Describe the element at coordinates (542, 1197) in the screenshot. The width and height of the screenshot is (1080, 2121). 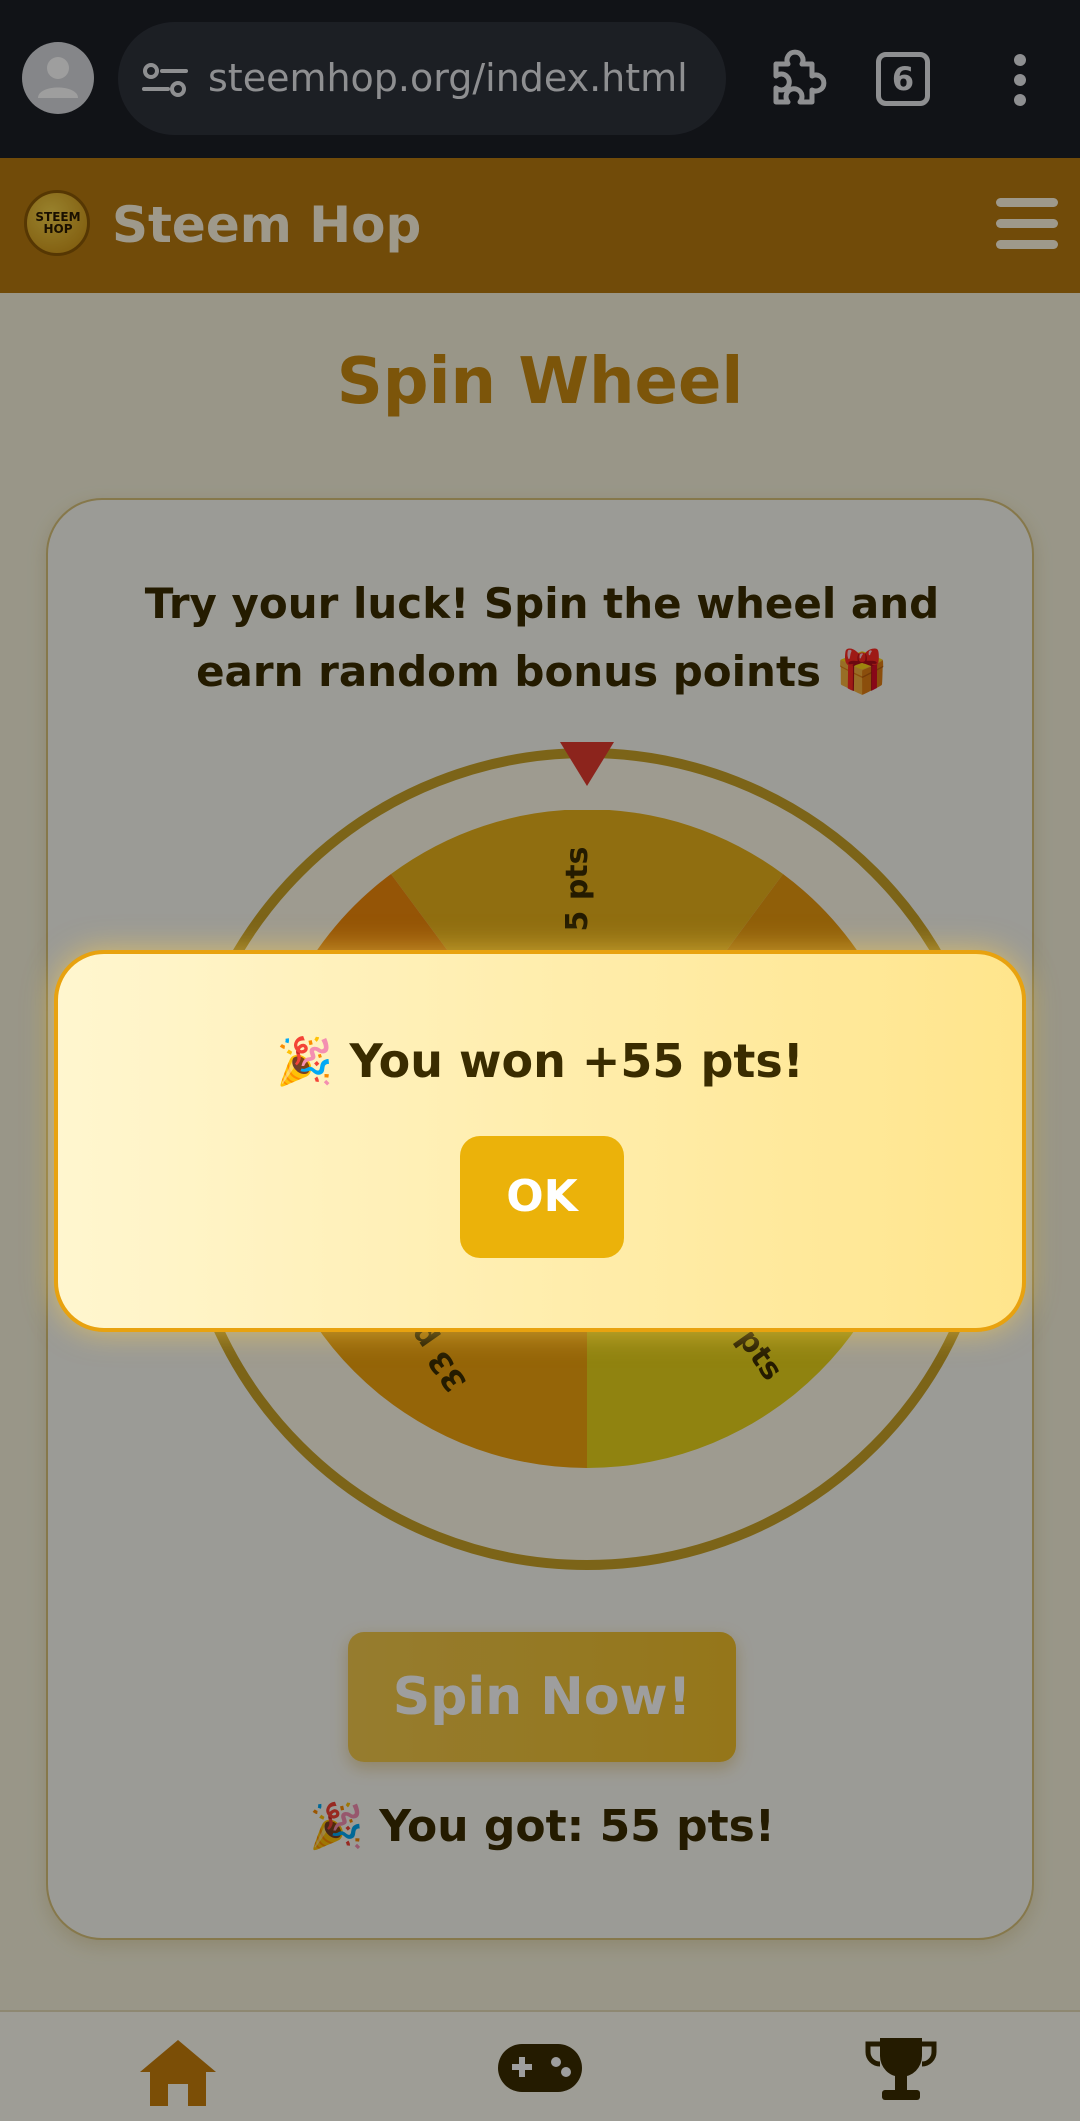
I see `ok-button: OK` at that location.